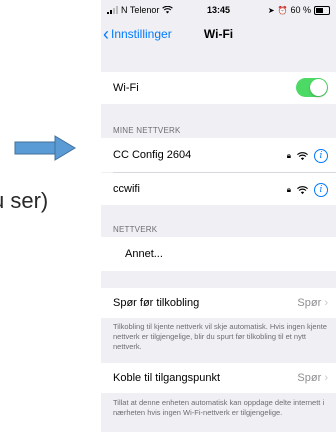 This screenshot has height=432, width=336. Describe the element at coordinates (218, 155) in the screenshot. I see `network-row: CC Config 2604 🔒︎ i` at that location.